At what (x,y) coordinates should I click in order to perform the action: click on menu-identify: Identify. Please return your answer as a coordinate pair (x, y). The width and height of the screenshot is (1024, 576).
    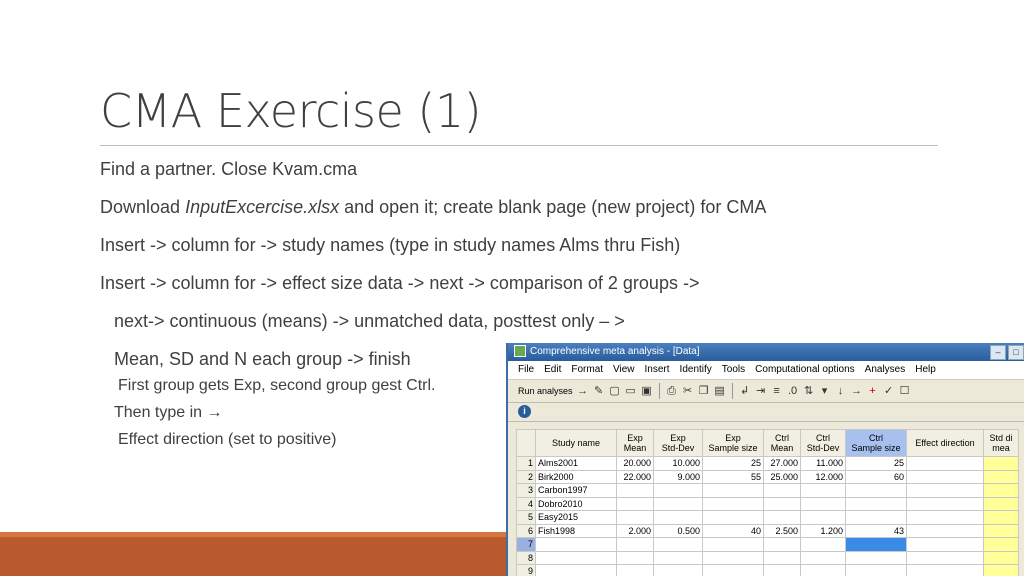
    Looking at the image, I should click on (696, 370).